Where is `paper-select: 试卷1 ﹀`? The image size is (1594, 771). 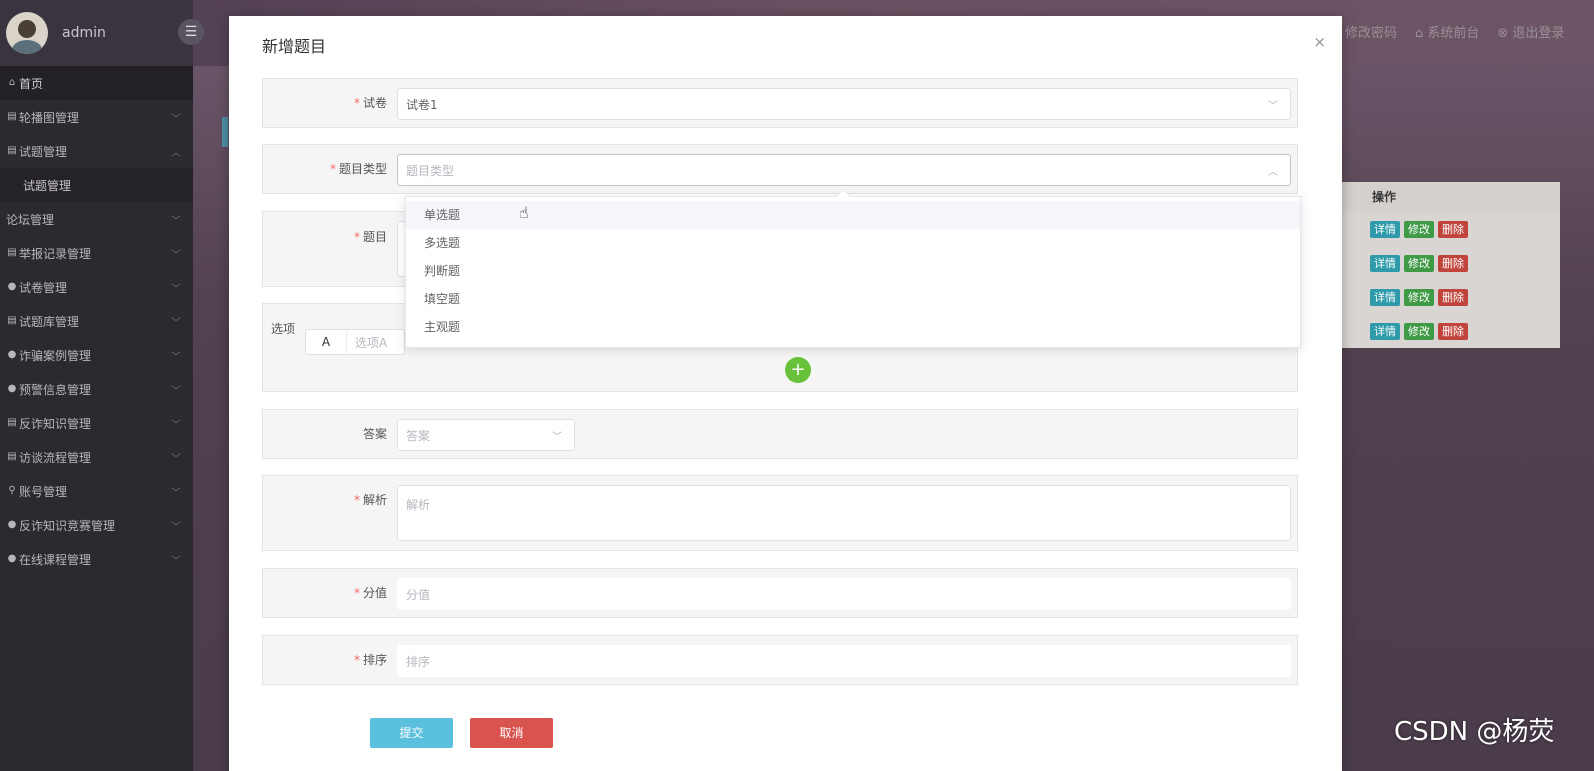
paper-select: 试卷1 ﹀ is located at coordinates (844, 104).